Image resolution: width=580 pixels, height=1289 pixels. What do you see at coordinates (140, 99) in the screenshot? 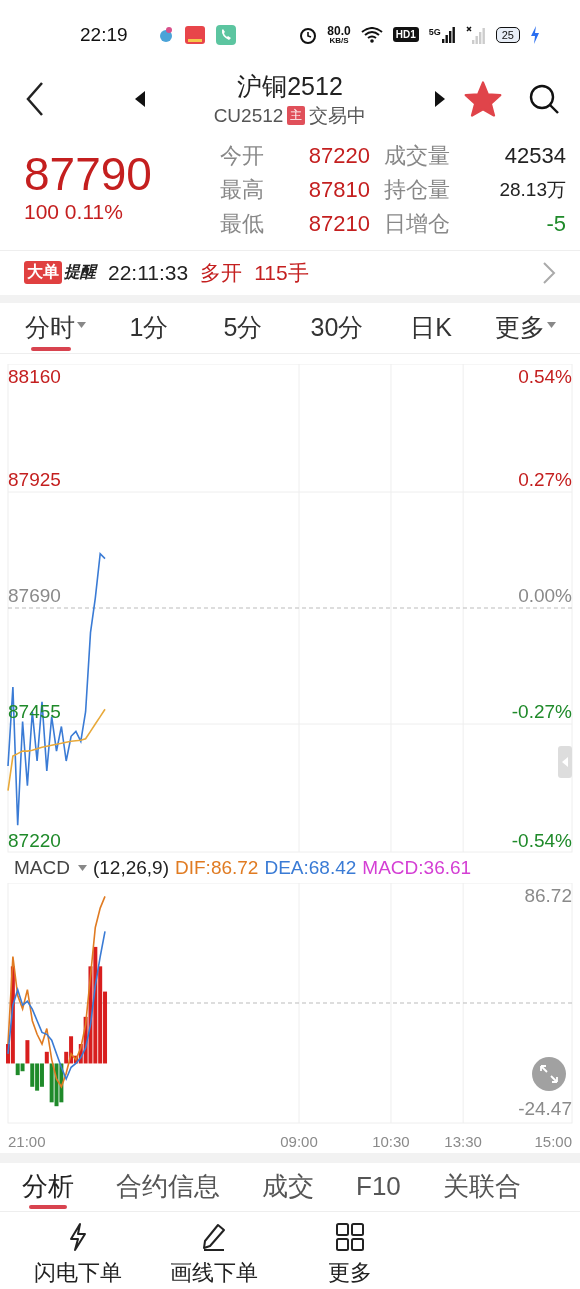
I see `triangle-left-icon` at bounding box center [140, 99].